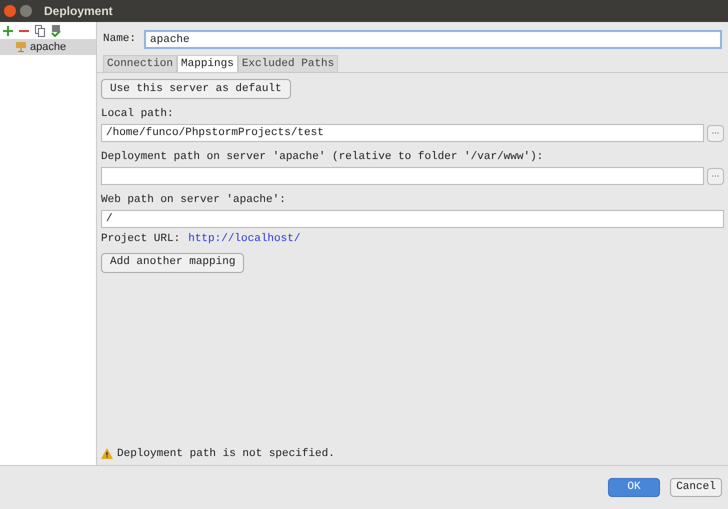 This screenshot has height=509, width=728. Describe the element at coordinates (40, 30) in the screenshot. I see `copy-icon` at that location.